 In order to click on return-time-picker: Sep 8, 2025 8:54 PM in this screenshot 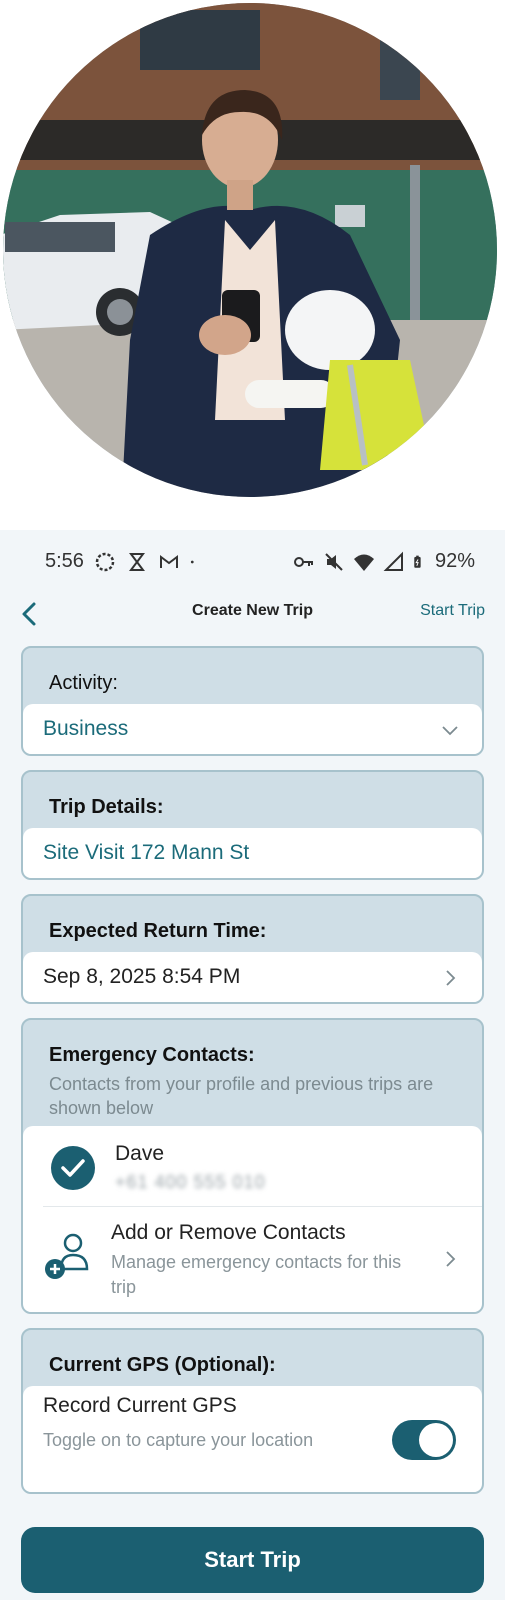, I will do `click(252, 977)`.